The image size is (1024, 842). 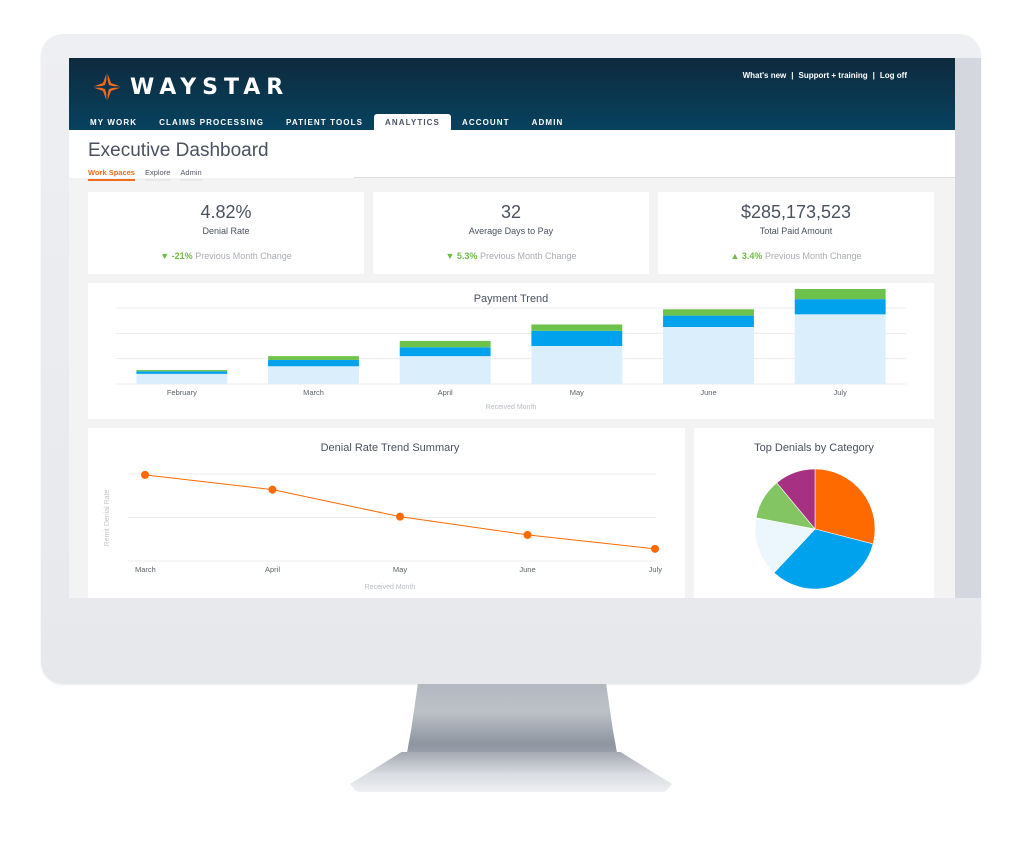 What do you see at coordinates (226, 212) in the screenshot?
I see `kpi-value: 4.82%` at bounding box center [226, 212].